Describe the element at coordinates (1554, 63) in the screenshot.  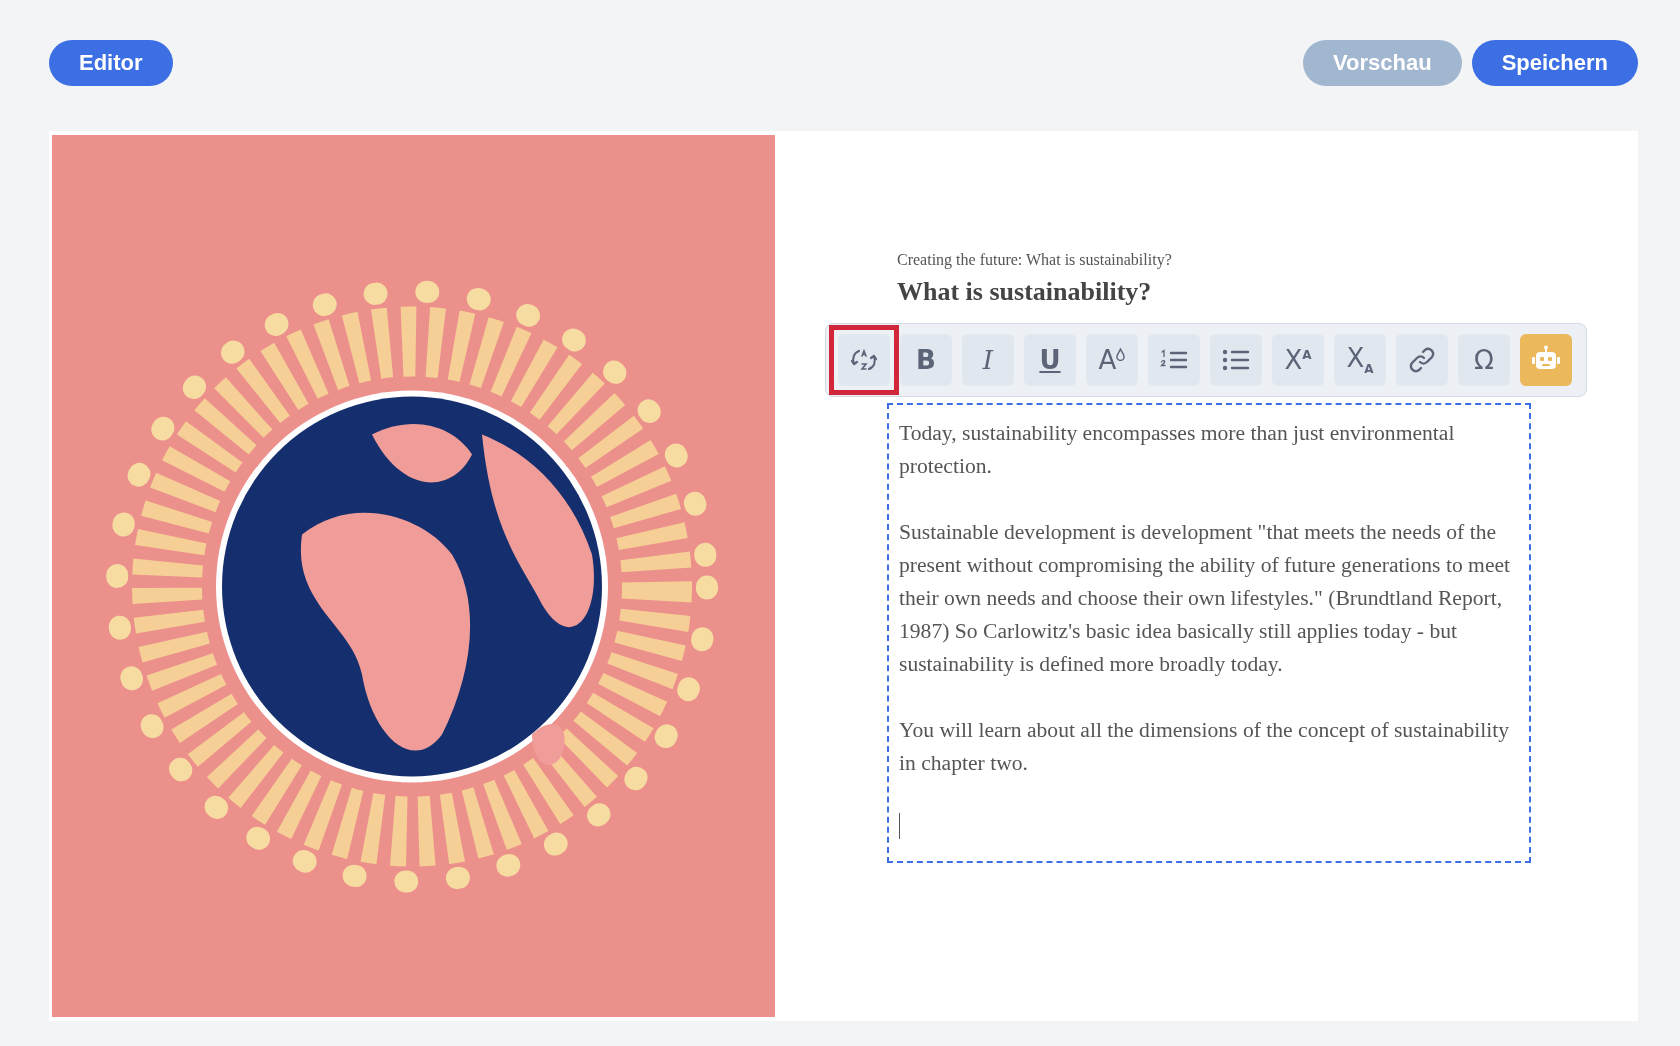
I see `save-button: Speichern` at that location.